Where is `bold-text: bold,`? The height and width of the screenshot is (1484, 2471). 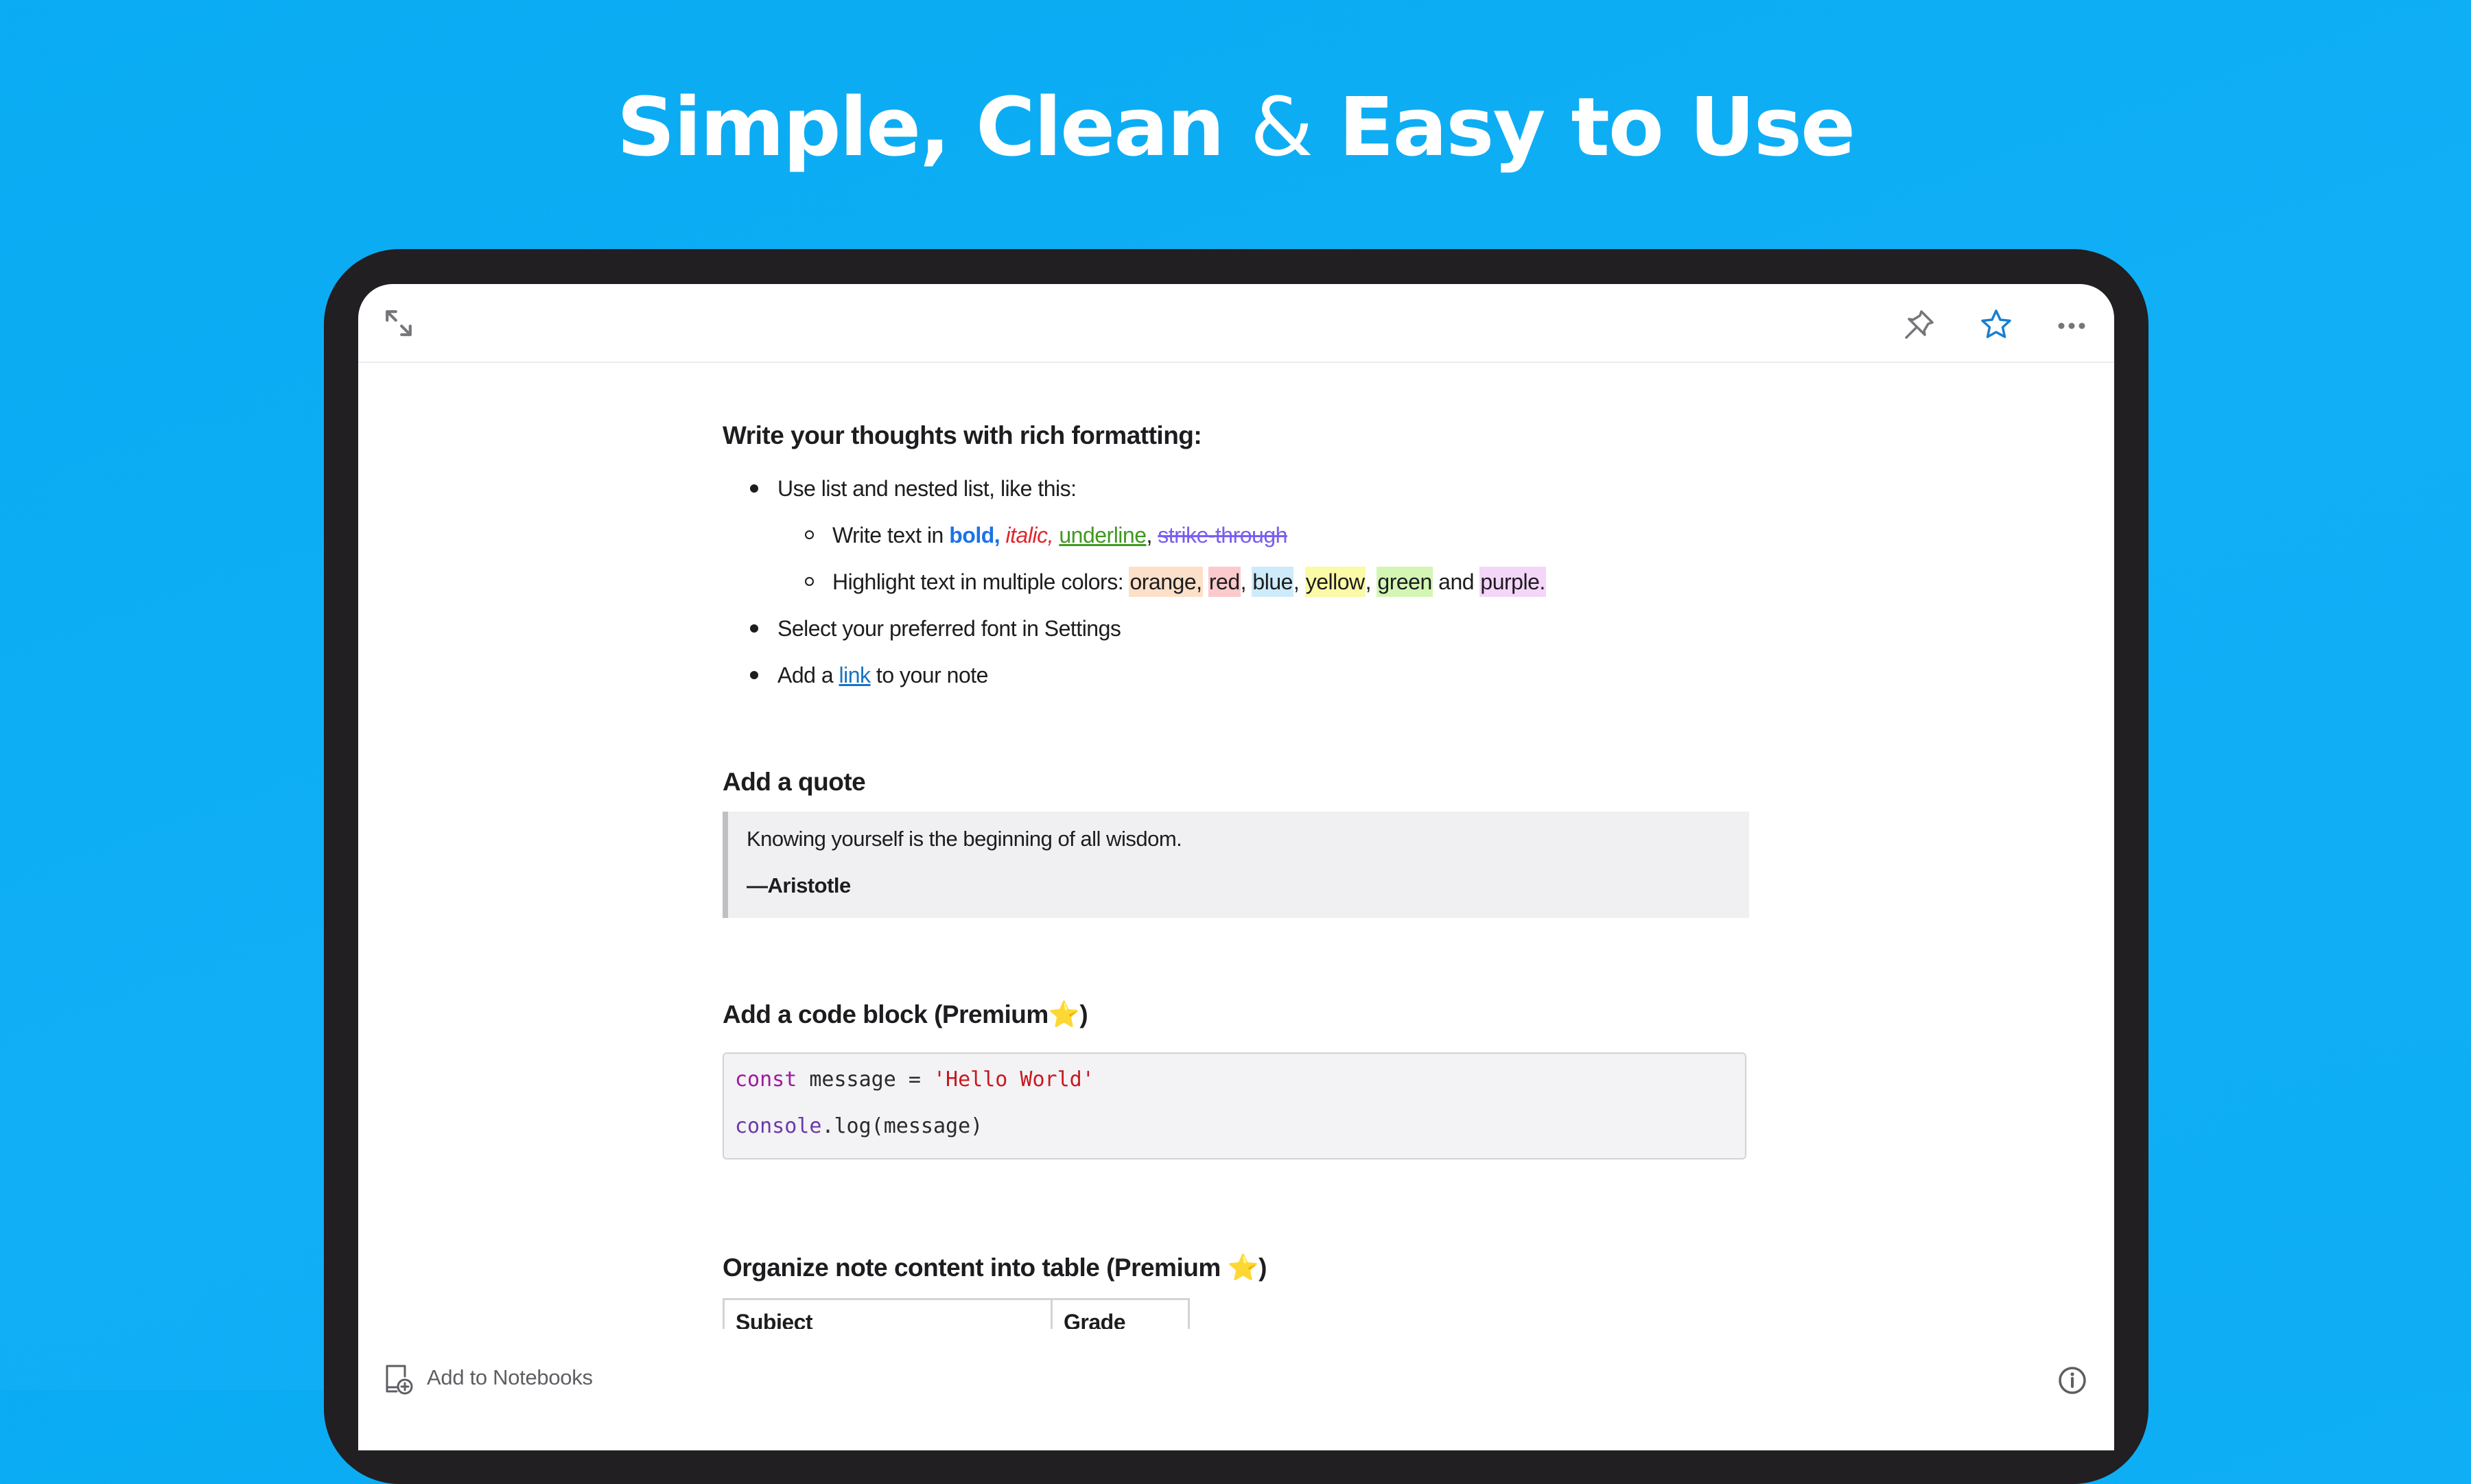
bold-text: bold, is located at coordinates (974, 535).